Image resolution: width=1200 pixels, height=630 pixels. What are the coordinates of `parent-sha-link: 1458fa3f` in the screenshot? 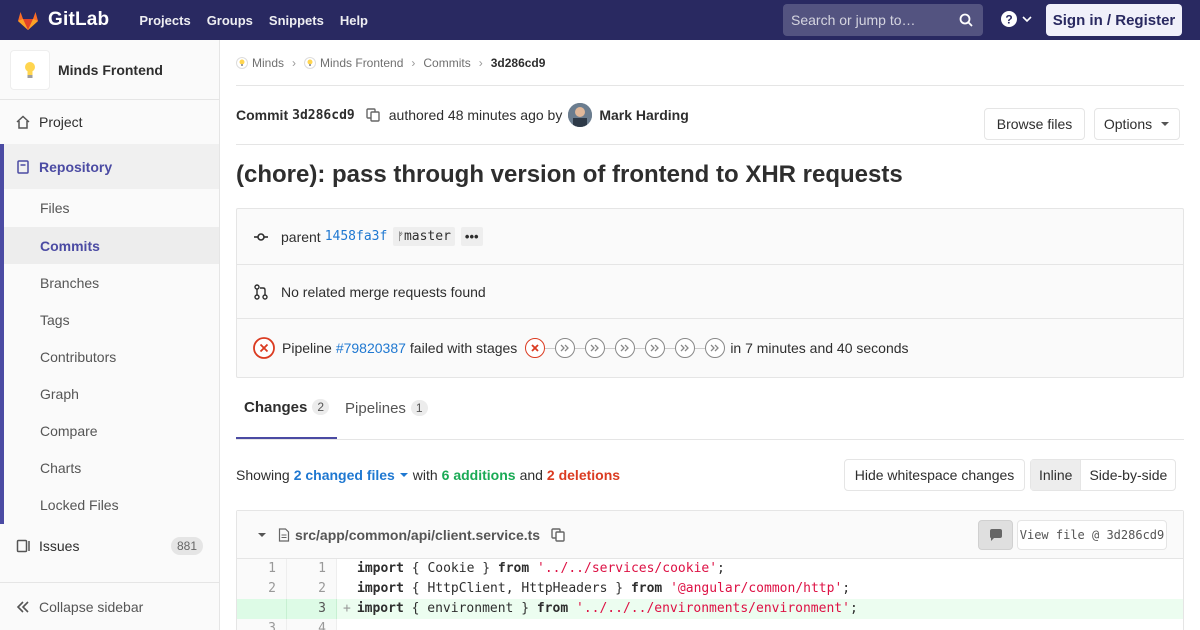 It's located at (356, 236).